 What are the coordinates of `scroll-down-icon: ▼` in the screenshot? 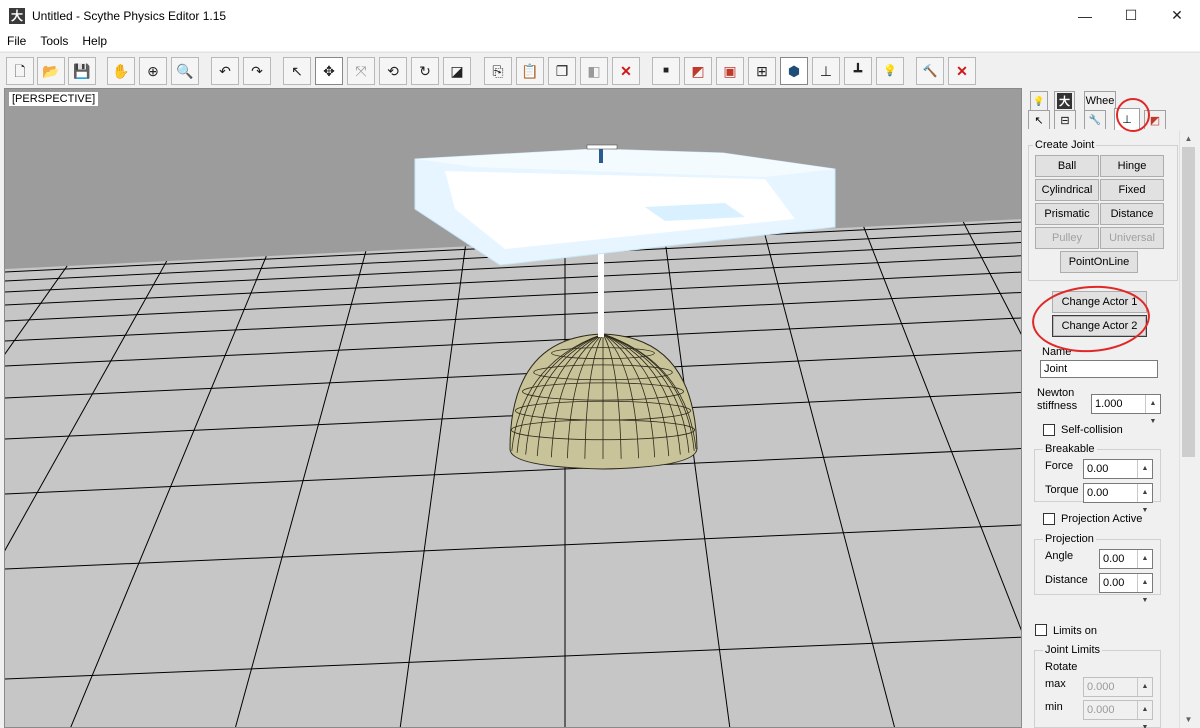 It's located at (1188, 719).